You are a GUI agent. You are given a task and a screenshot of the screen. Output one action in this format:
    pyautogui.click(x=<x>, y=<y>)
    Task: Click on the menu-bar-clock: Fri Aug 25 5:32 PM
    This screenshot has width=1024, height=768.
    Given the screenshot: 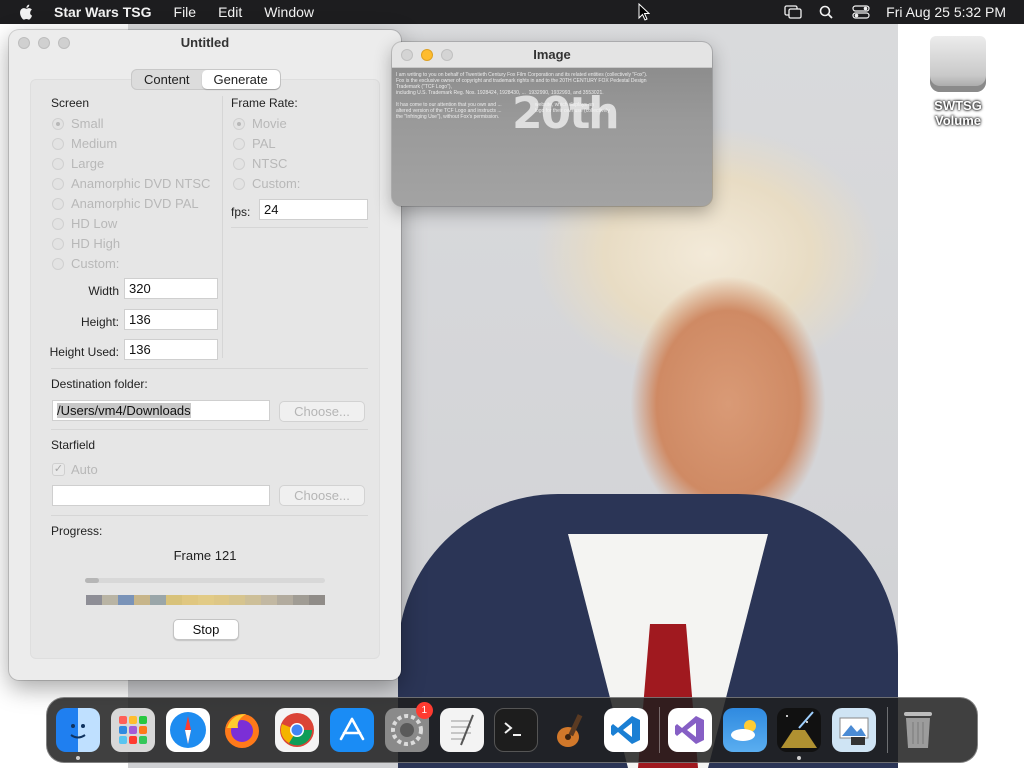 What is the action you would take?
    pyautogui.click(x=946, y=12)
    